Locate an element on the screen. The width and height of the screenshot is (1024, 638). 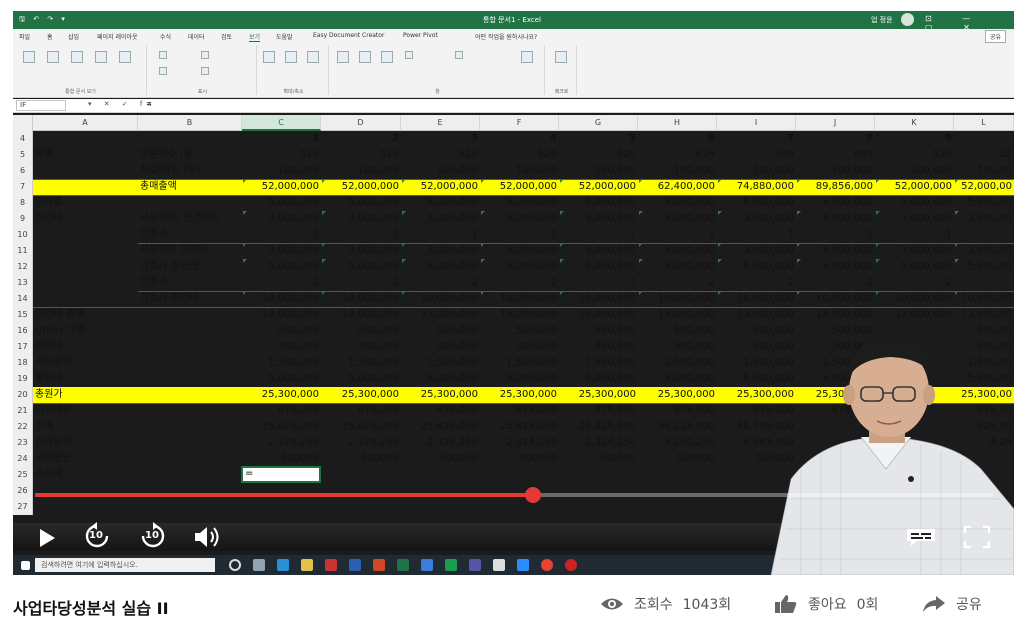
skip-back-button: 10 is located at coordinates (97, 536).